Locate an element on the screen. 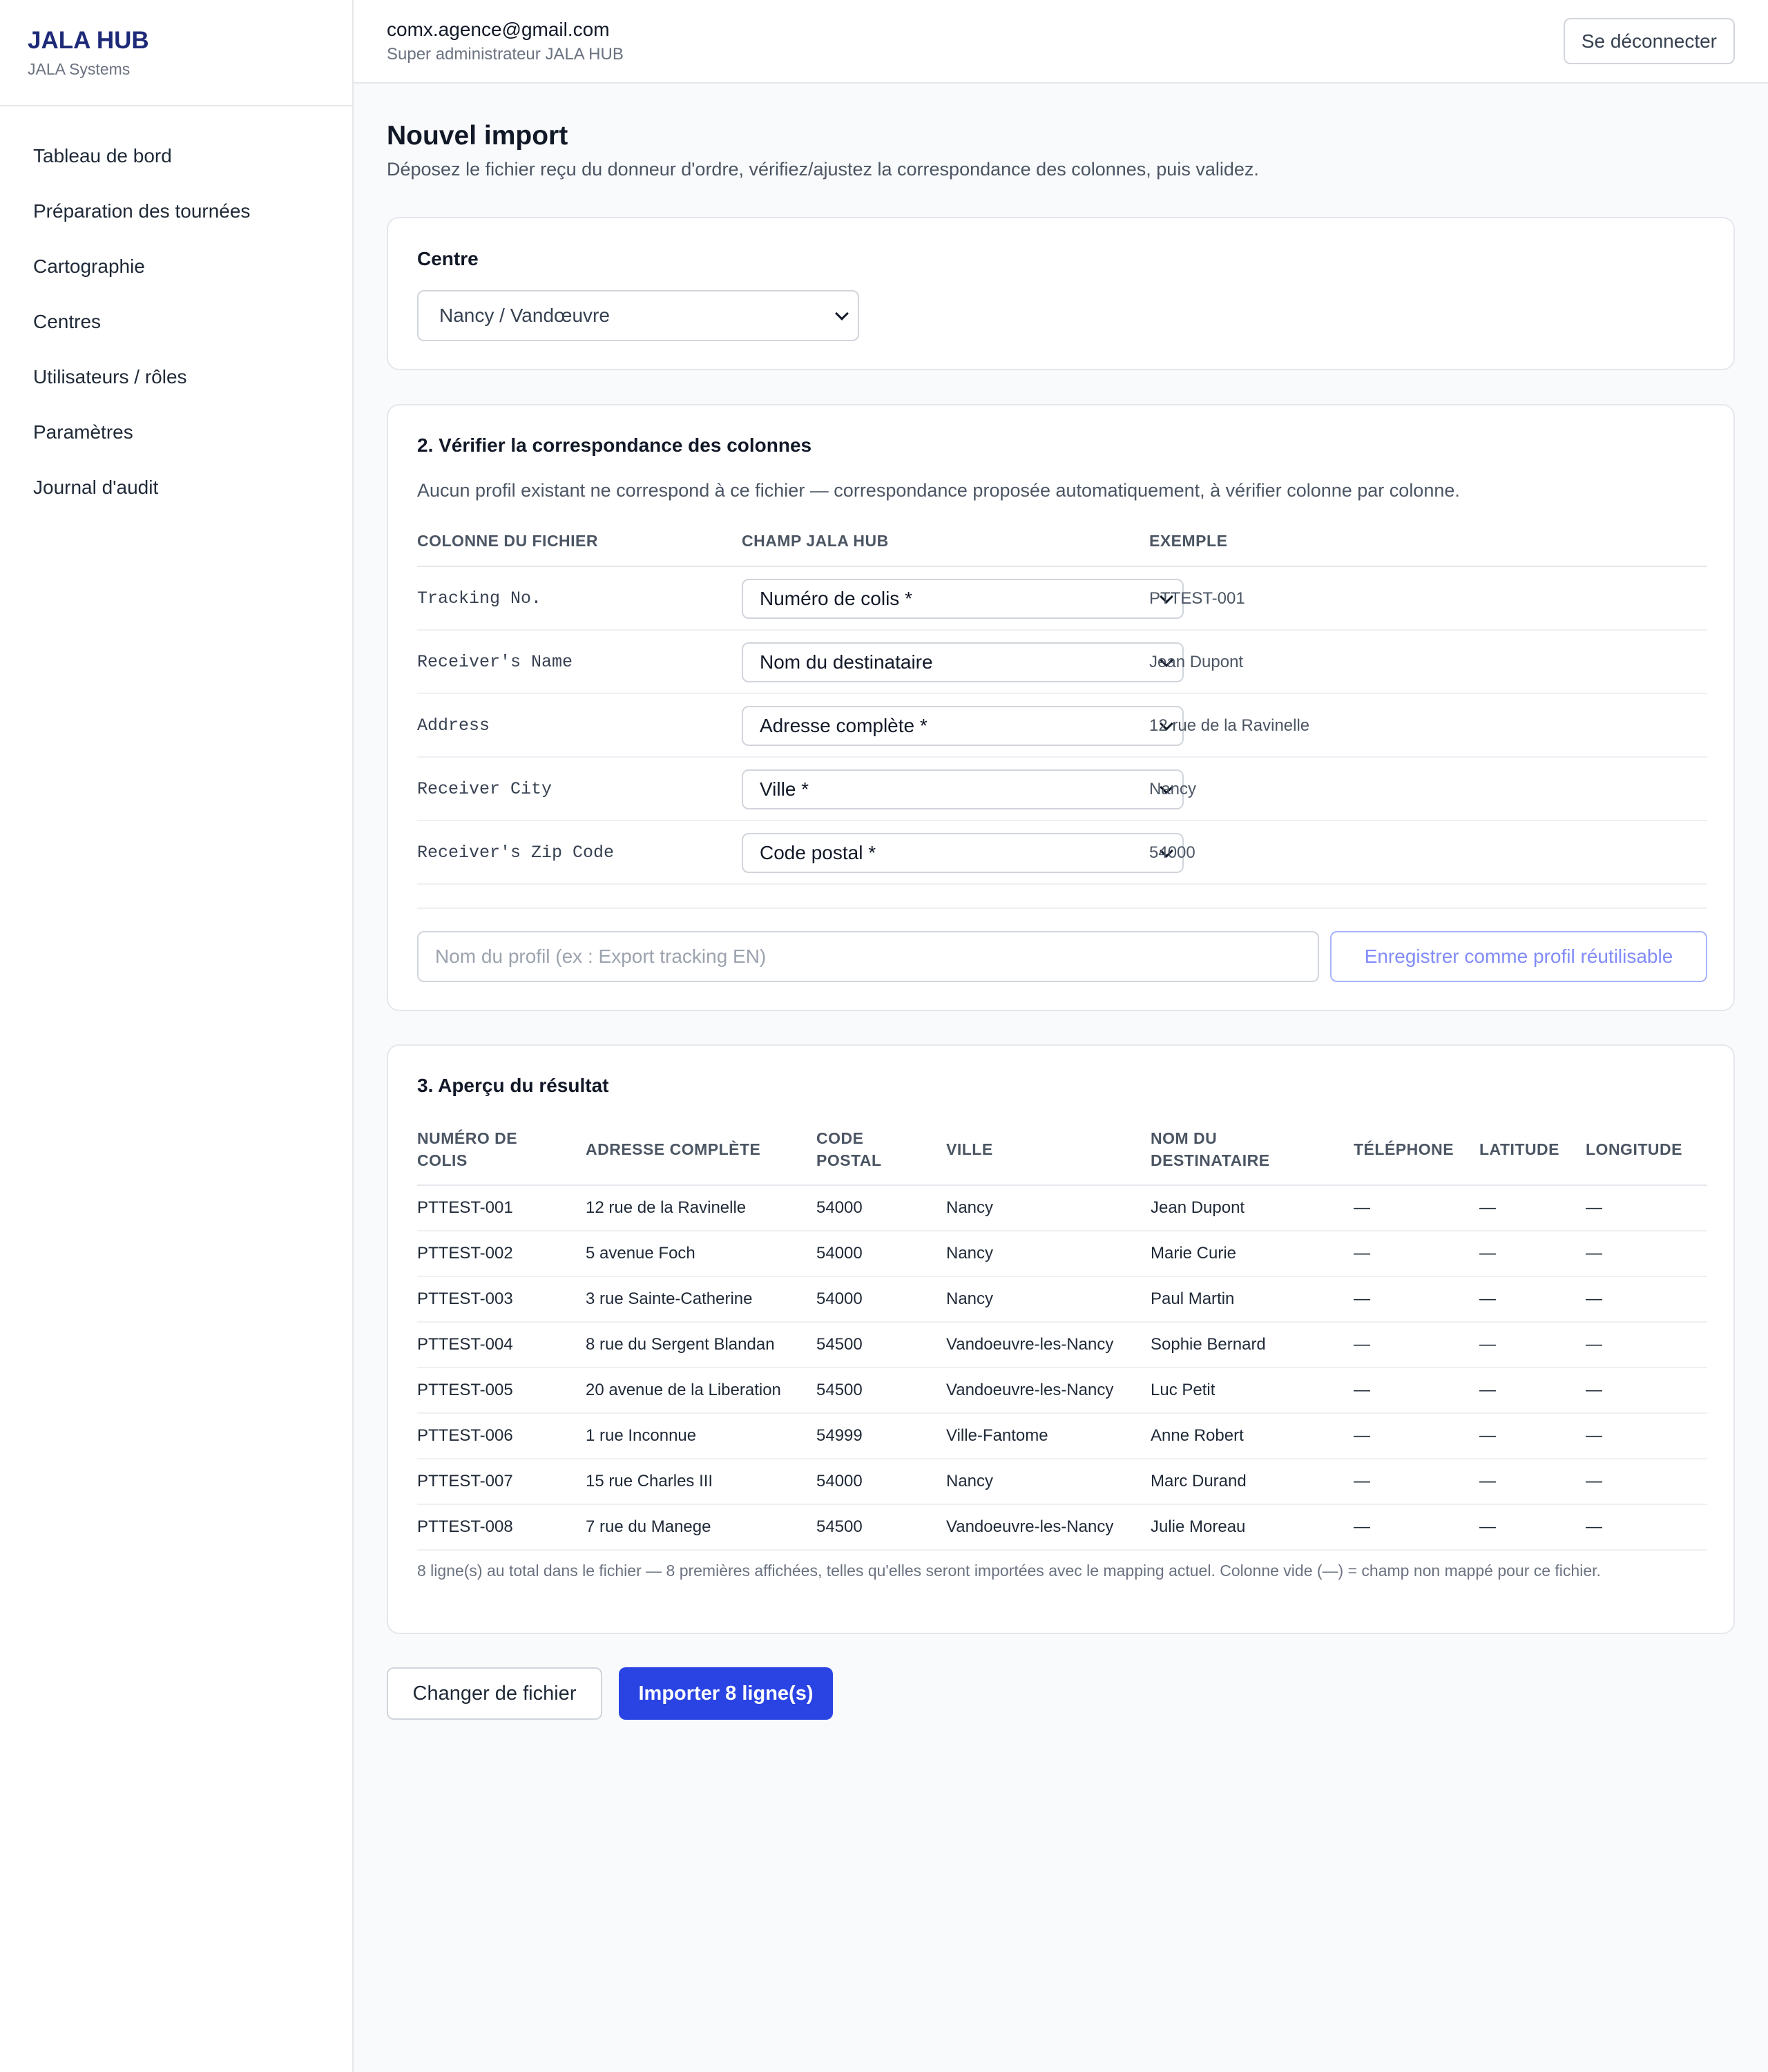 The height and width of the screenshot is (2072, 1768). field-select: Adresse complète * is located at coordinates (963, 726).